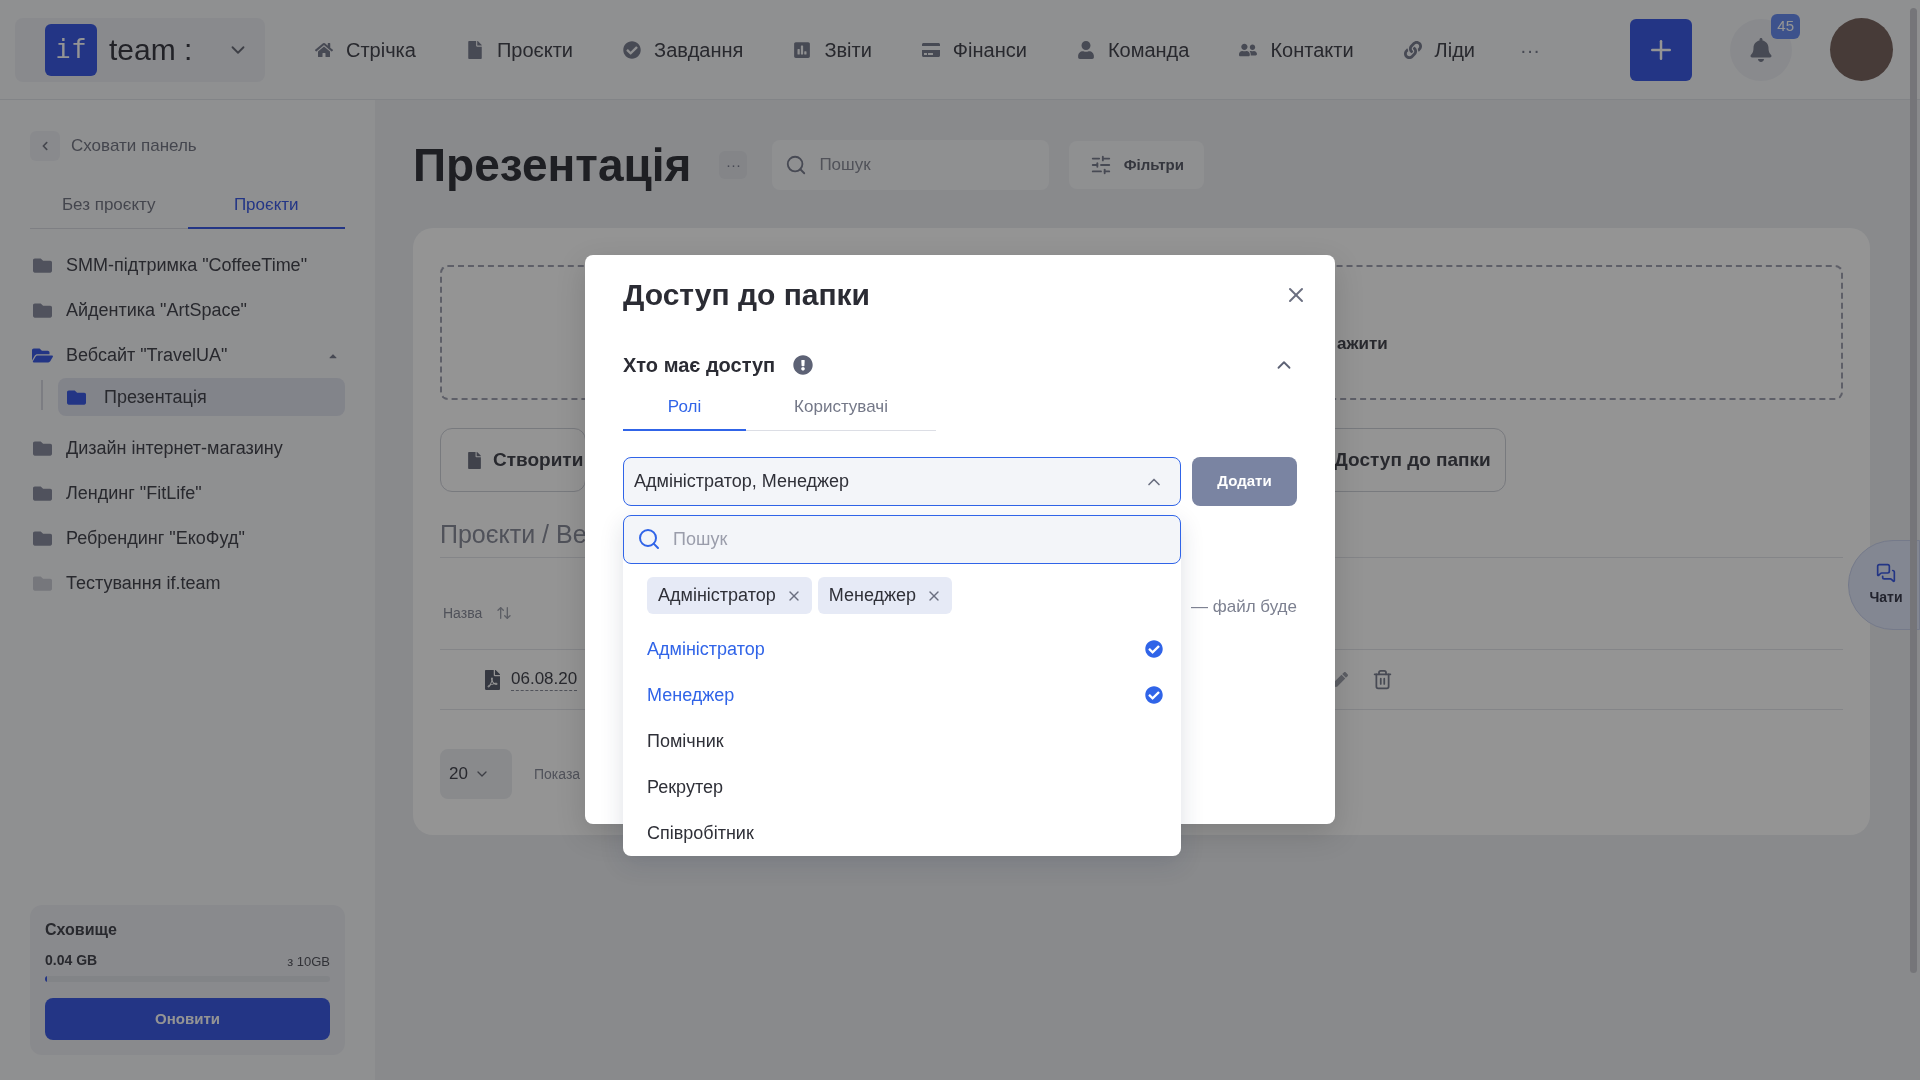 The width and height of the screenshot is (1920, 1080). I want to click on info-icon, so click(803, 365).